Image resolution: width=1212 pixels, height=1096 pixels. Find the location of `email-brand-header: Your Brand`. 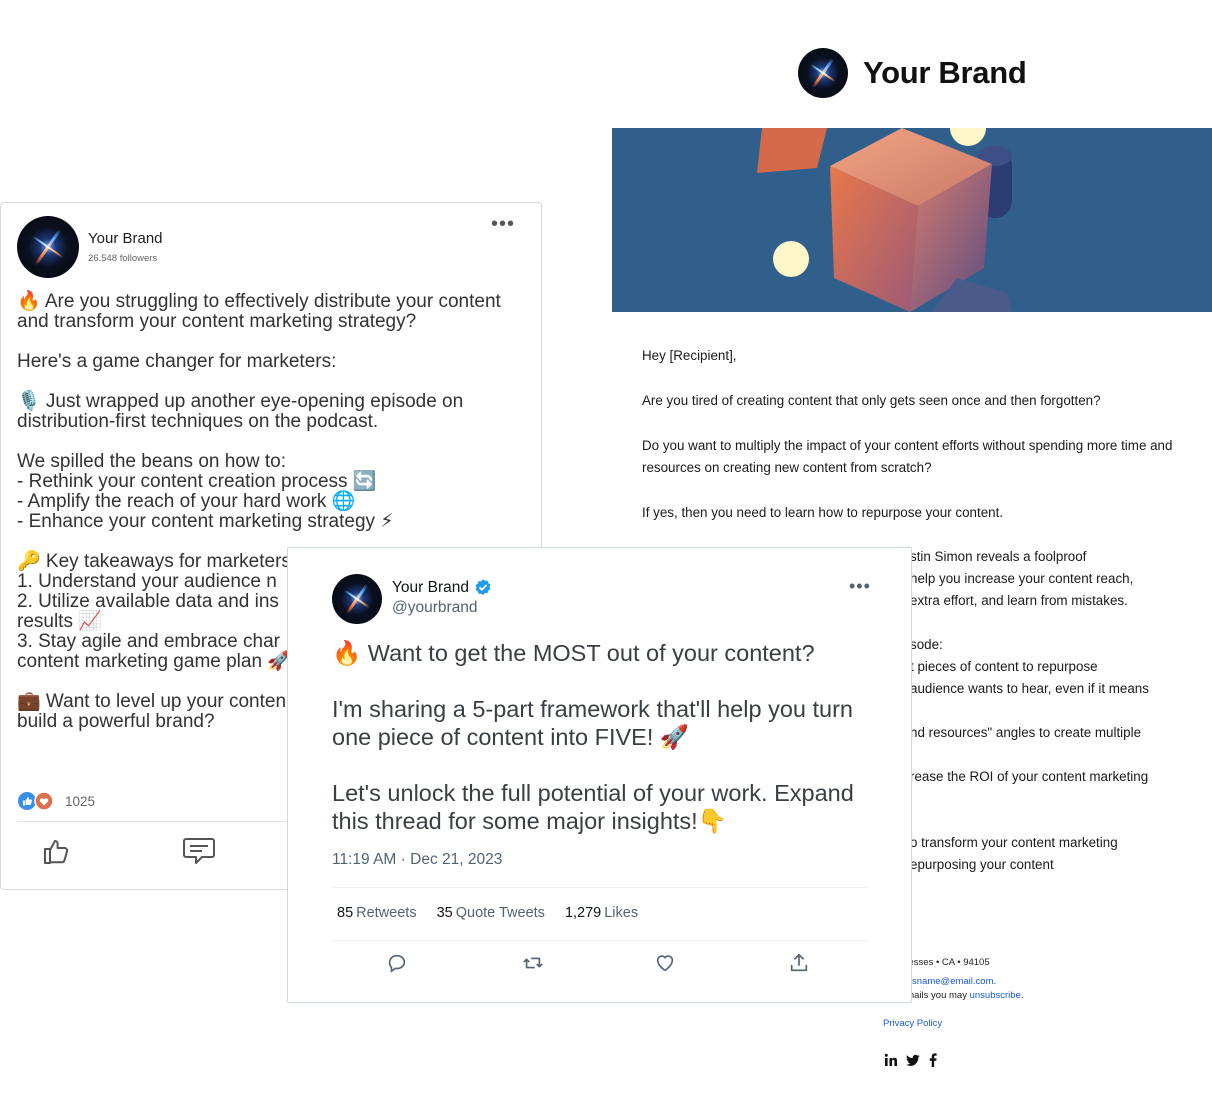

email-brand-header: Your Brand is located at coordinates (912, 73).